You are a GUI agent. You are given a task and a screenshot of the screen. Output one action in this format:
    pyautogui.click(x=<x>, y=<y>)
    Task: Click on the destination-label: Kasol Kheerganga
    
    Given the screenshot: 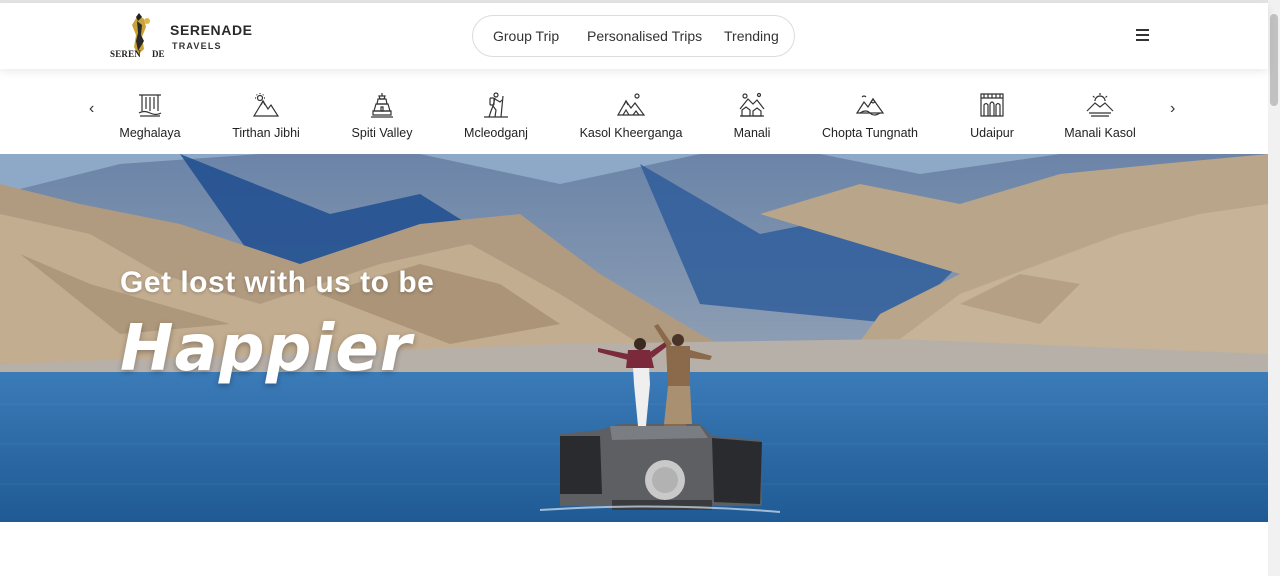 What is the action you would take?
    pyautogui.click(x=631, y=133)
    